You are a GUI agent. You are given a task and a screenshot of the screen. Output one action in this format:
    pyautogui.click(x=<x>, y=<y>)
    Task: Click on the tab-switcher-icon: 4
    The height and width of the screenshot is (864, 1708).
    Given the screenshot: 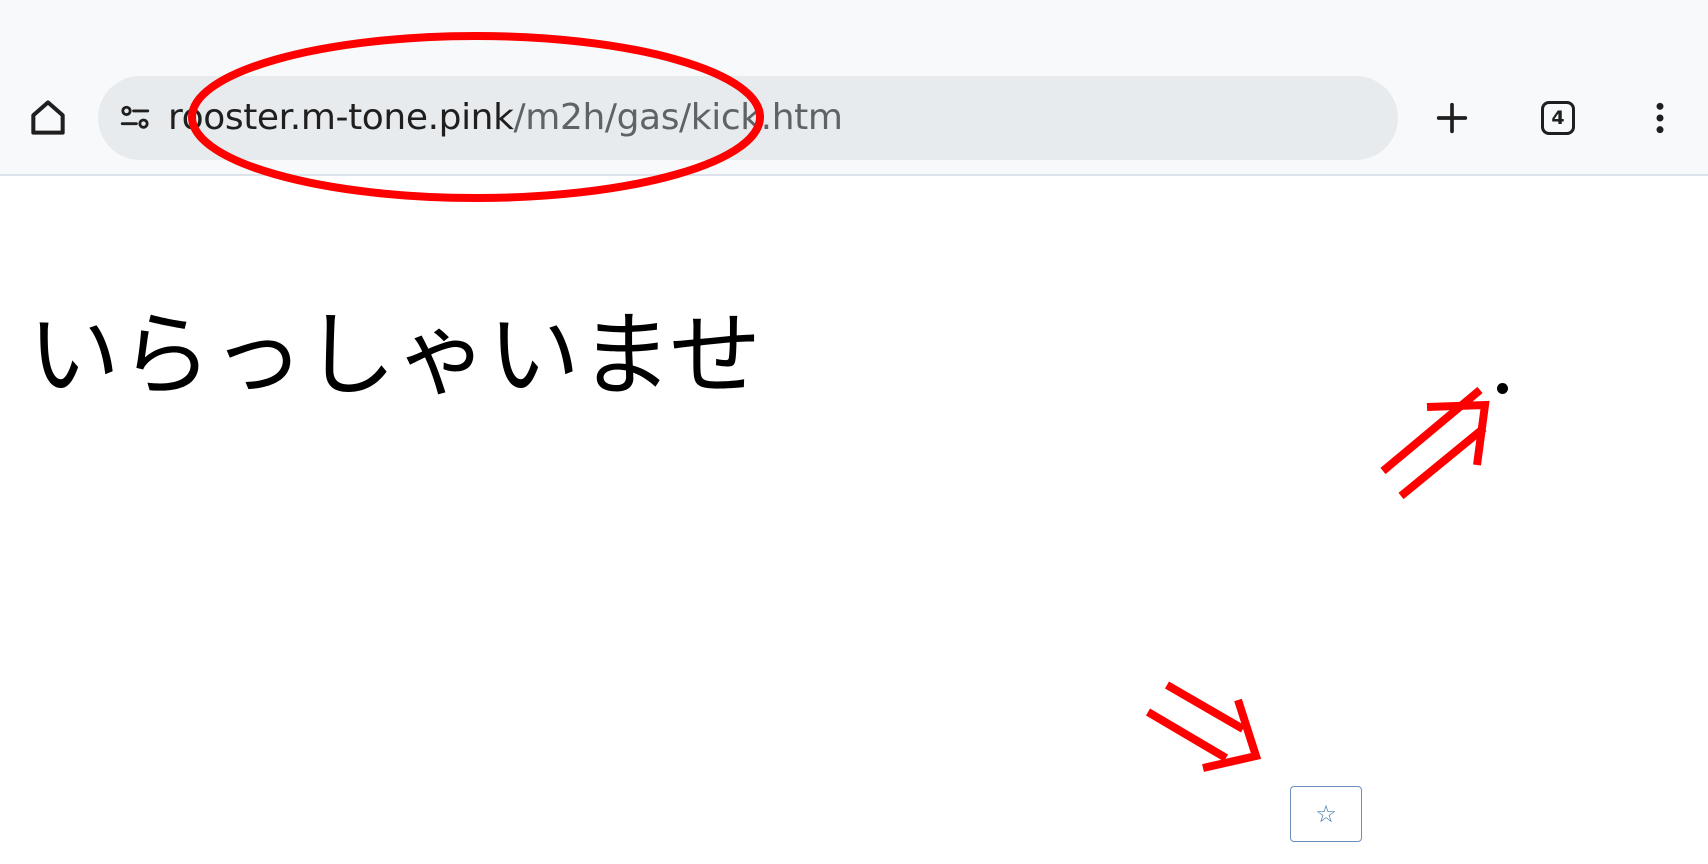 What is the action you would take?
    pyautogui.click(x=1558, y=118)
    